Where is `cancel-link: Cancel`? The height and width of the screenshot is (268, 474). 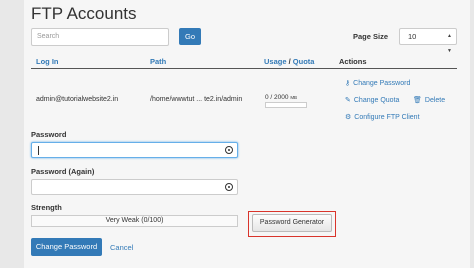
cancel-link: Cancel is located at coordinates (121, 247).